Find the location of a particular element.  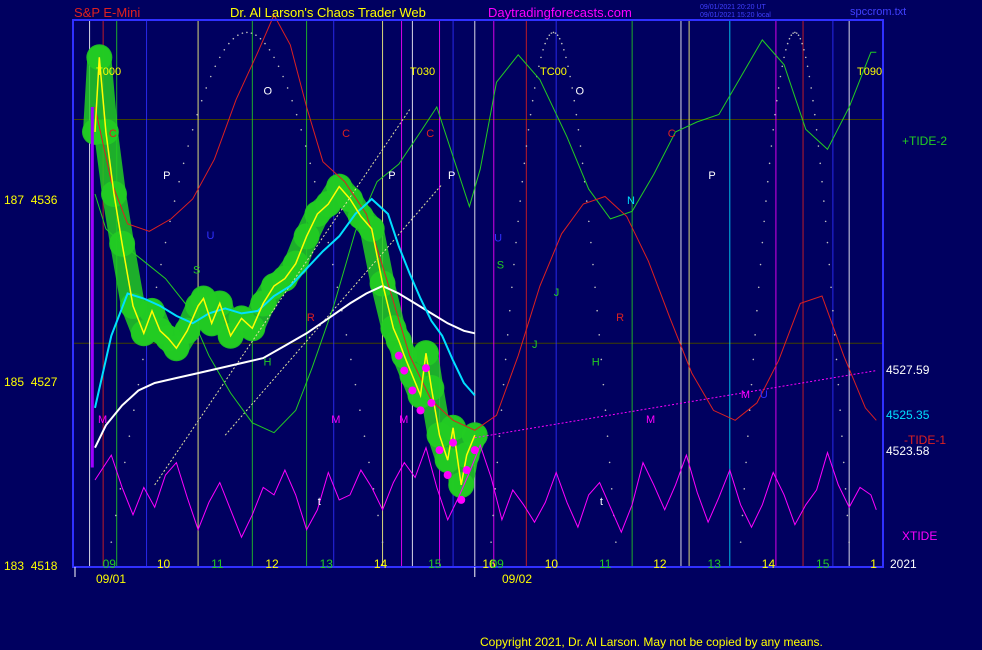

planet-letter-23: P is located at coordinates (711, 176).